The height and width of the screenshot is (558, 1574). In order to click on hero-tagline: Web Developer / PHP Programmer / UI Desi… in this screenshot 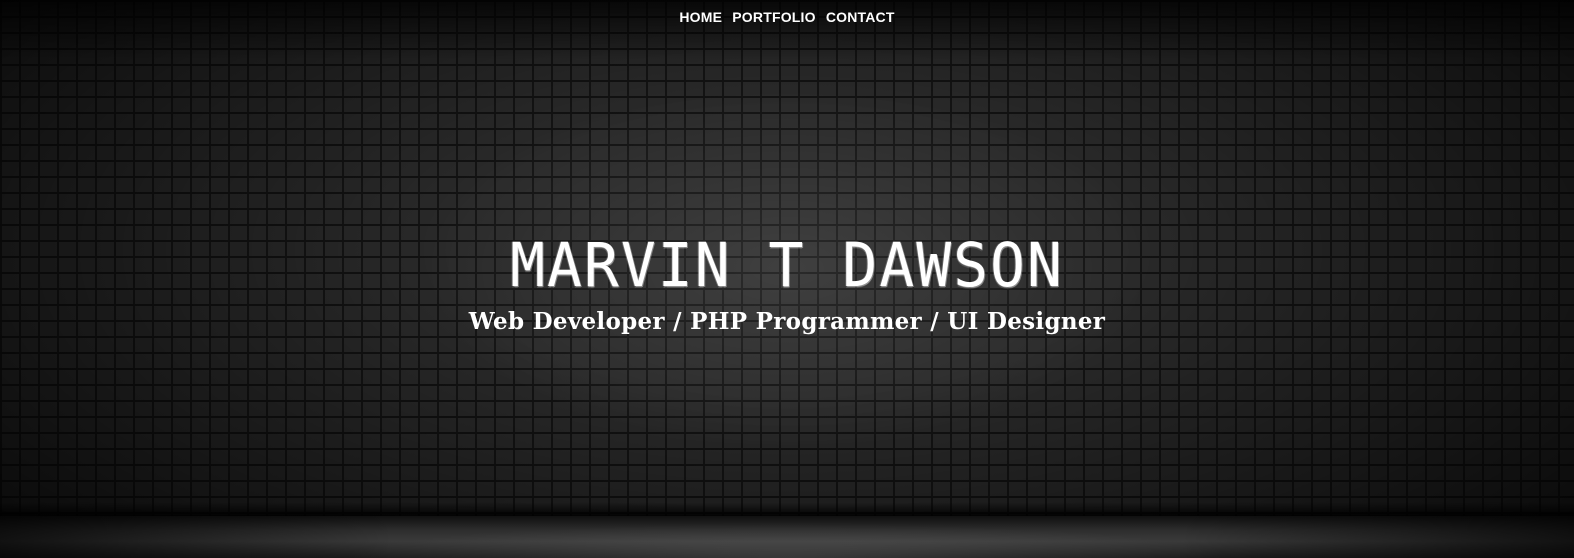, I will do `click(787, 321)`.